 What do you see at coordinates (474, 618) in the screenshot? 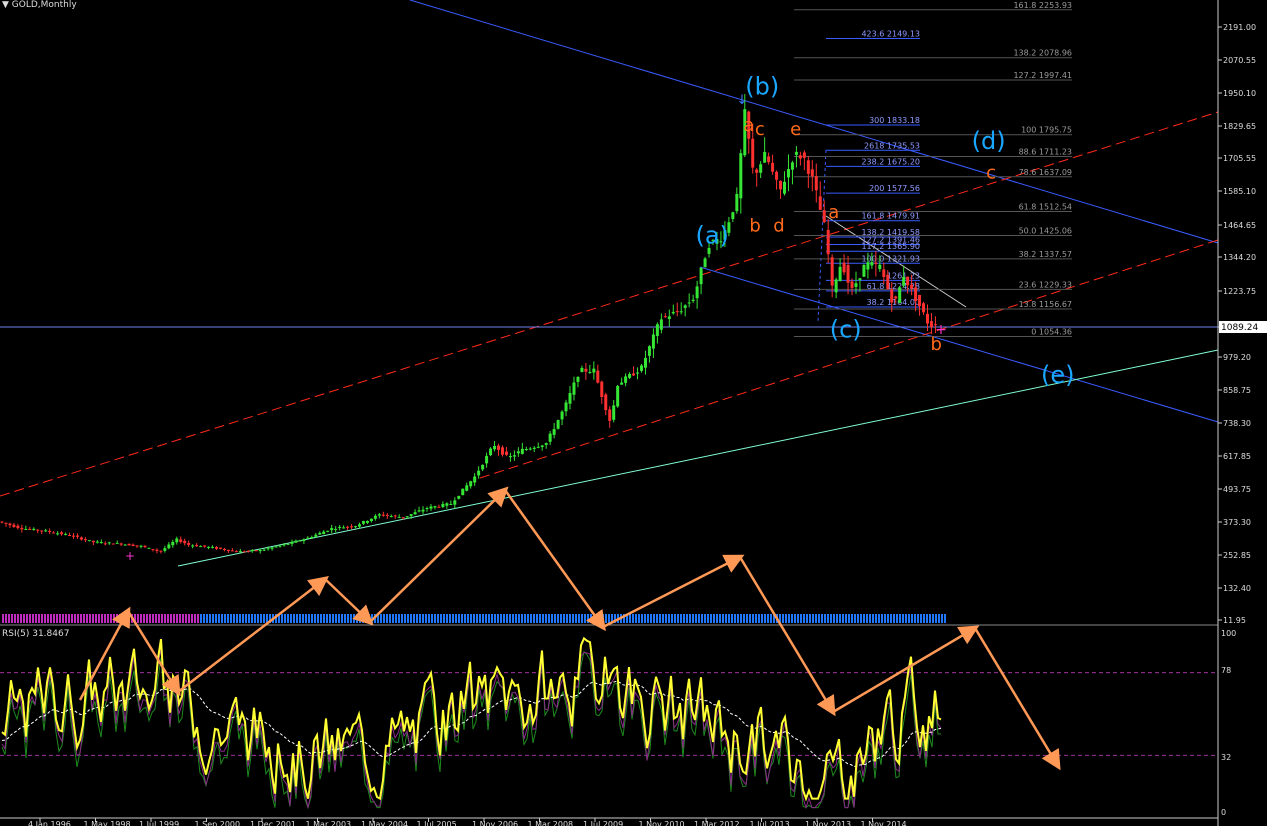
I see `indicator-strip` at bounding box center [474, 618].